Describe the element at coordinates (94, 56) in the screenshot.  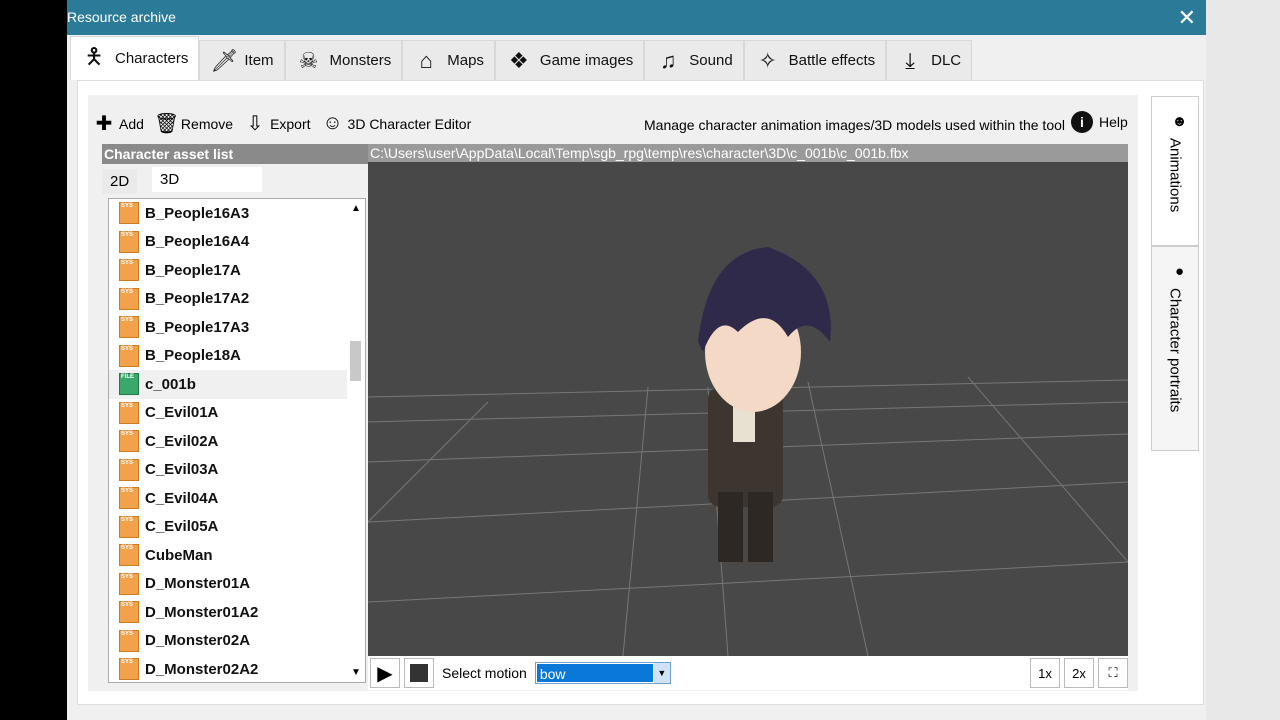
I see `person-icon: 🯅` at that location.